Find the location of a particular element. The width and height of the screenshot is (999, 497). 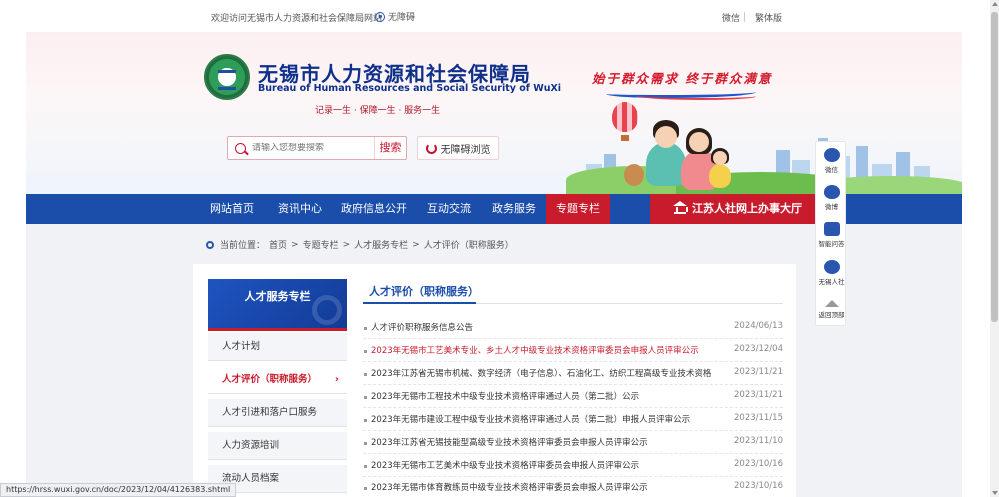

sidebar-item-talent-plan: 人才计划 is located at coordinates (277, 347).